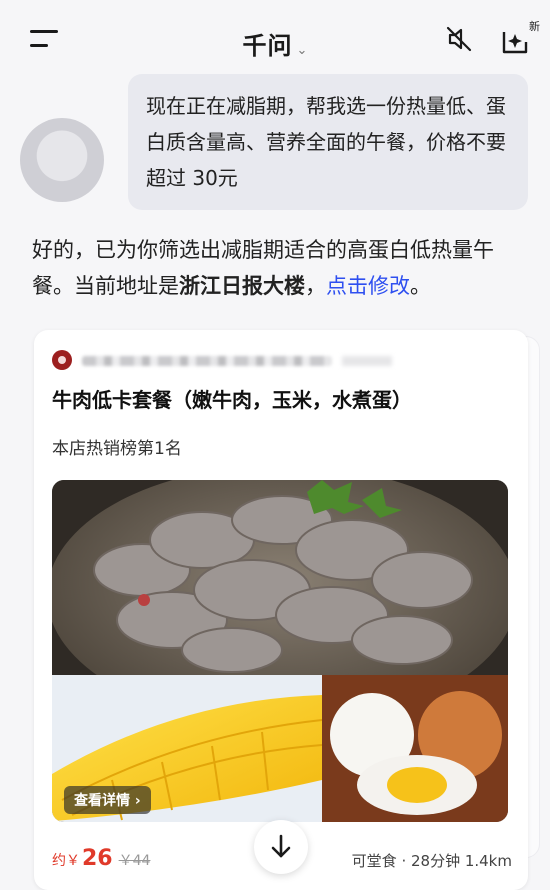 This screenshot has width=550, height=890. What do you see at coordinates (534, 26) in the screenshot?
I see `new-badge: 新` at bounding box center [534, 26].